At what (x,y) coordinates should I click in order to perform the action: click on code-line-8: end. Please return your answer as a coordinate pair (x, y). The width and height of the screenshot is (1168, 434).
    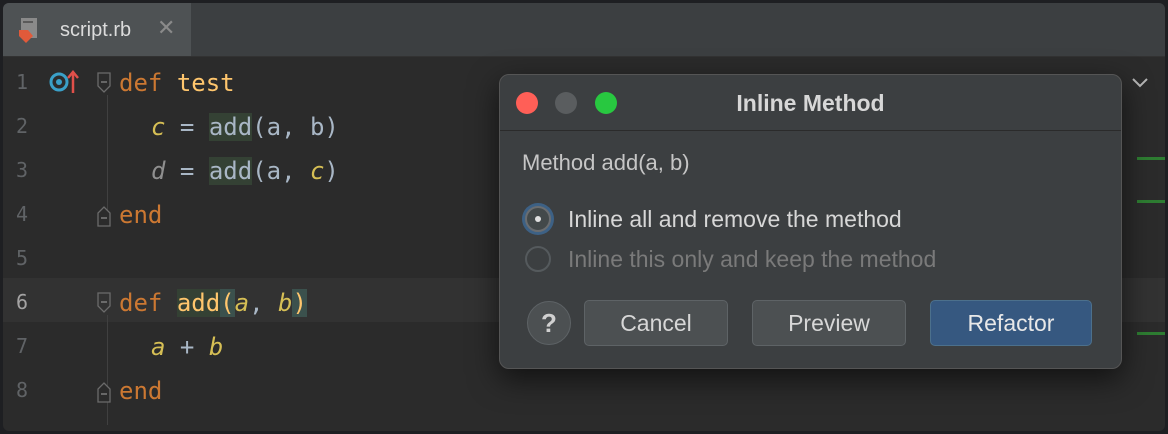
    Looking at the image, I should click on (140, 391).